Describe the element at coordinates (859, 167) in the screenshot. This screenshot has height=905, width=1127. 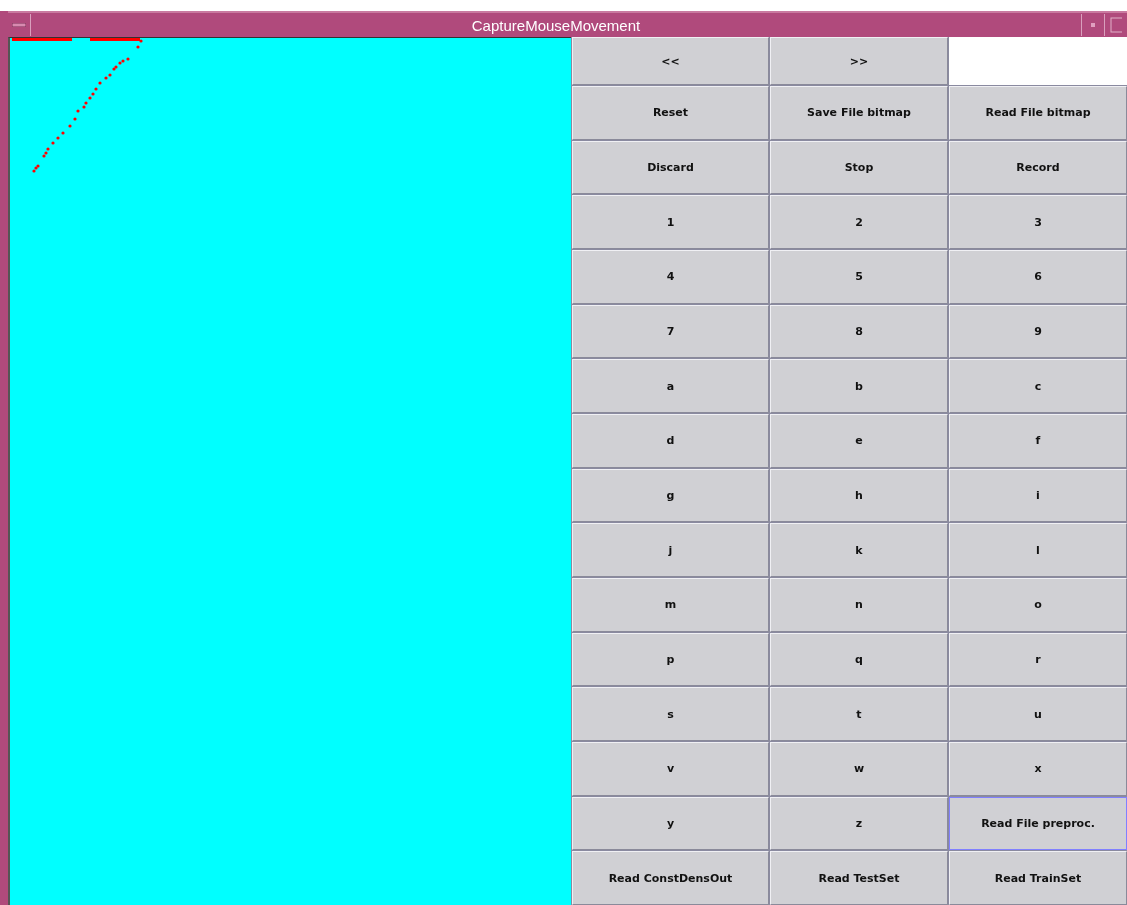
I see `key-button: Stop` at that location.